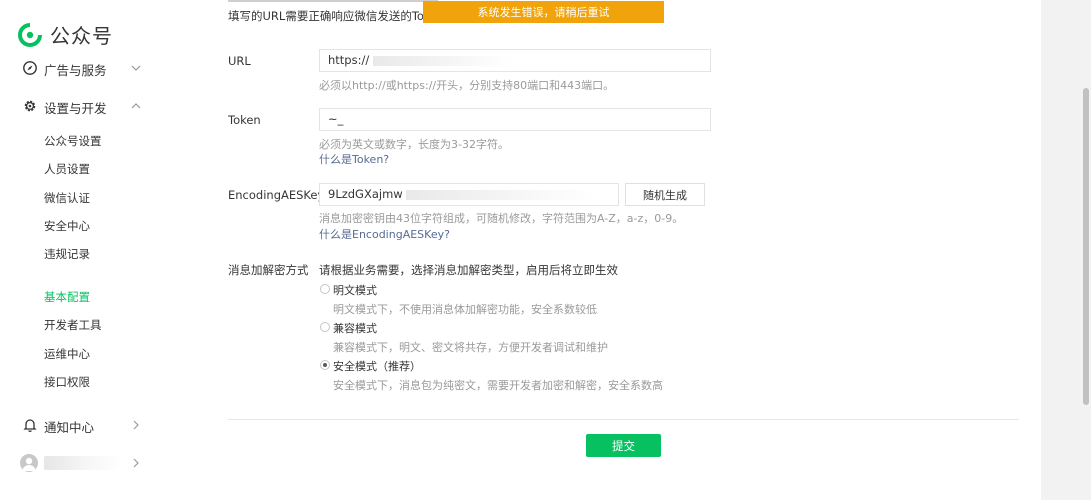 This screenshot has width=1091, height=500. What do you see at coordinates (355, 328) in the screenshot?
I see `radio-compatible-label: 兼容模式` at bounding box center [355, 328].